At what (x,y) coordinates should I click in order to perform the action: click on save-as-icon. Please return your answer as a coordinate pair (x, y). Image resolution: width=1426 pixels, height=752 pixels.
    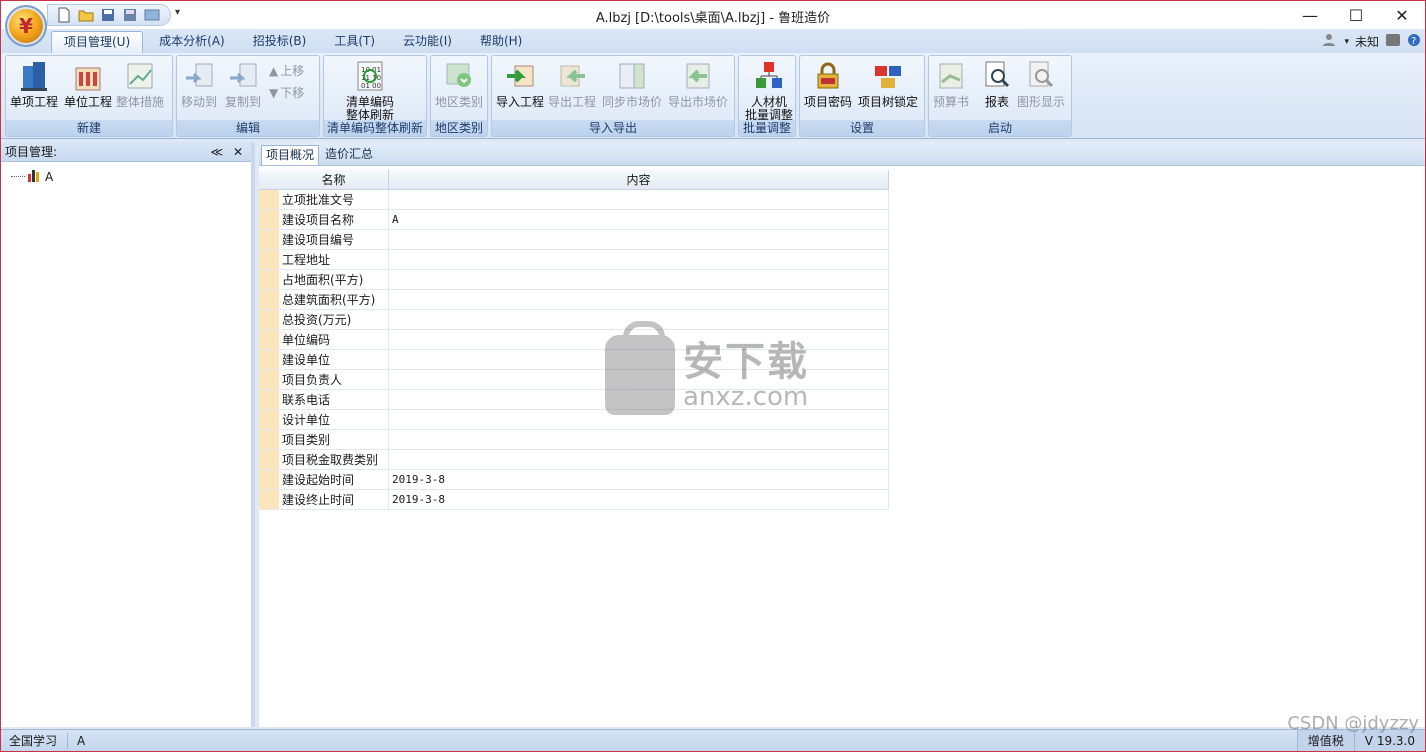
    Looking at the image, I should click on (130, 15).